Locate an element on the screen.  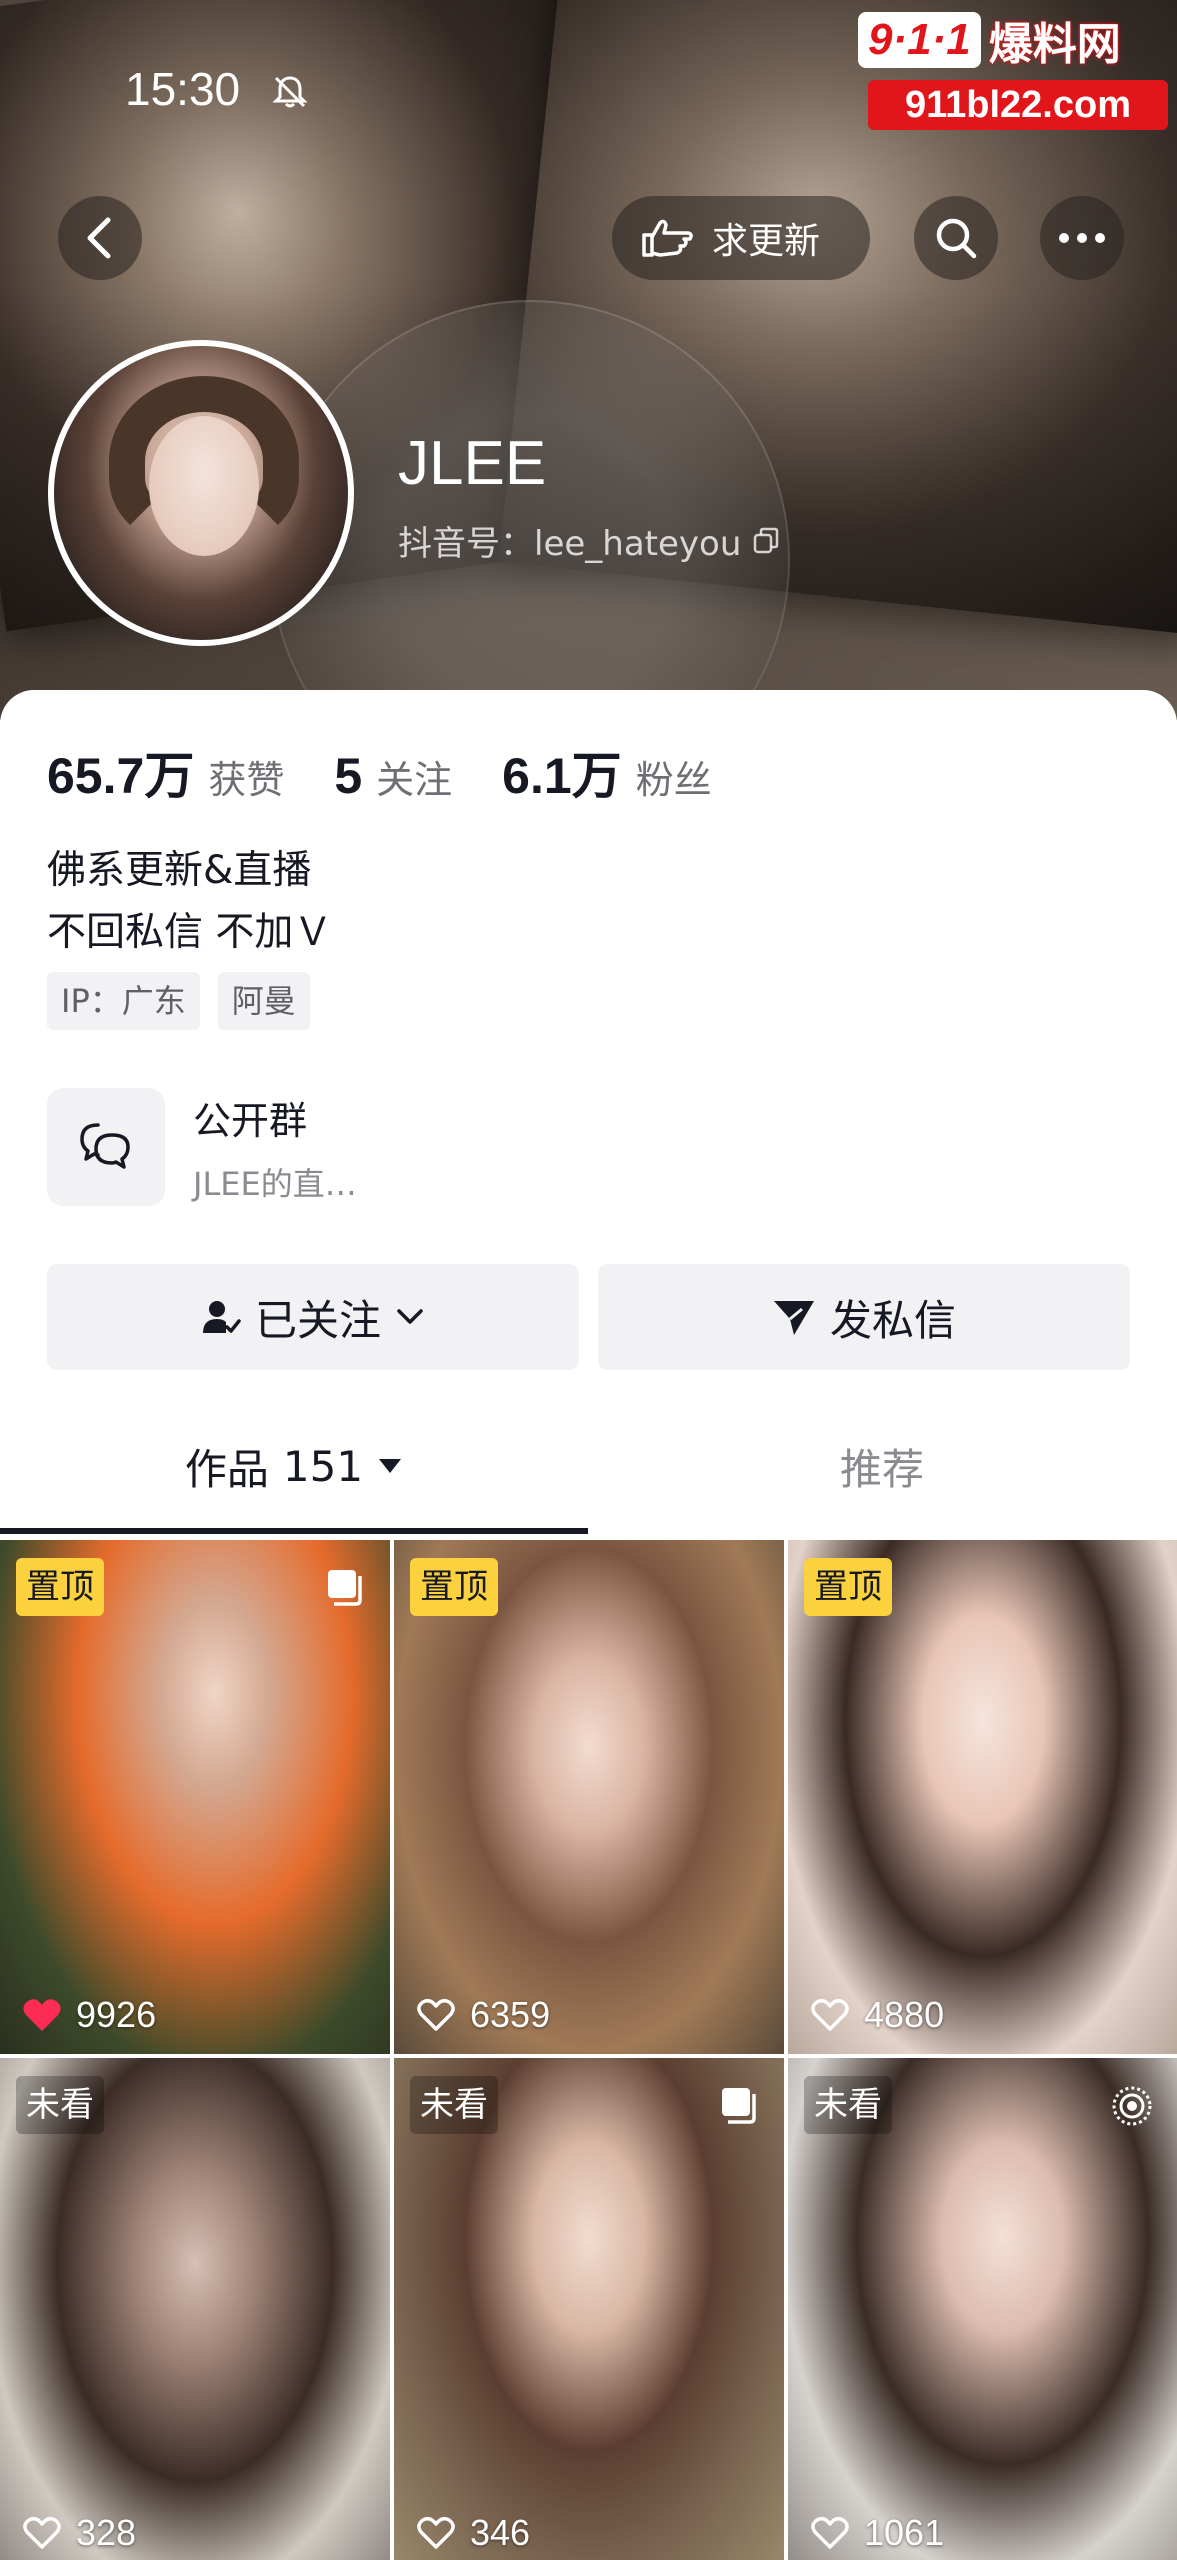
request-update-button: 求更新 is located at coordinates (741, 238).